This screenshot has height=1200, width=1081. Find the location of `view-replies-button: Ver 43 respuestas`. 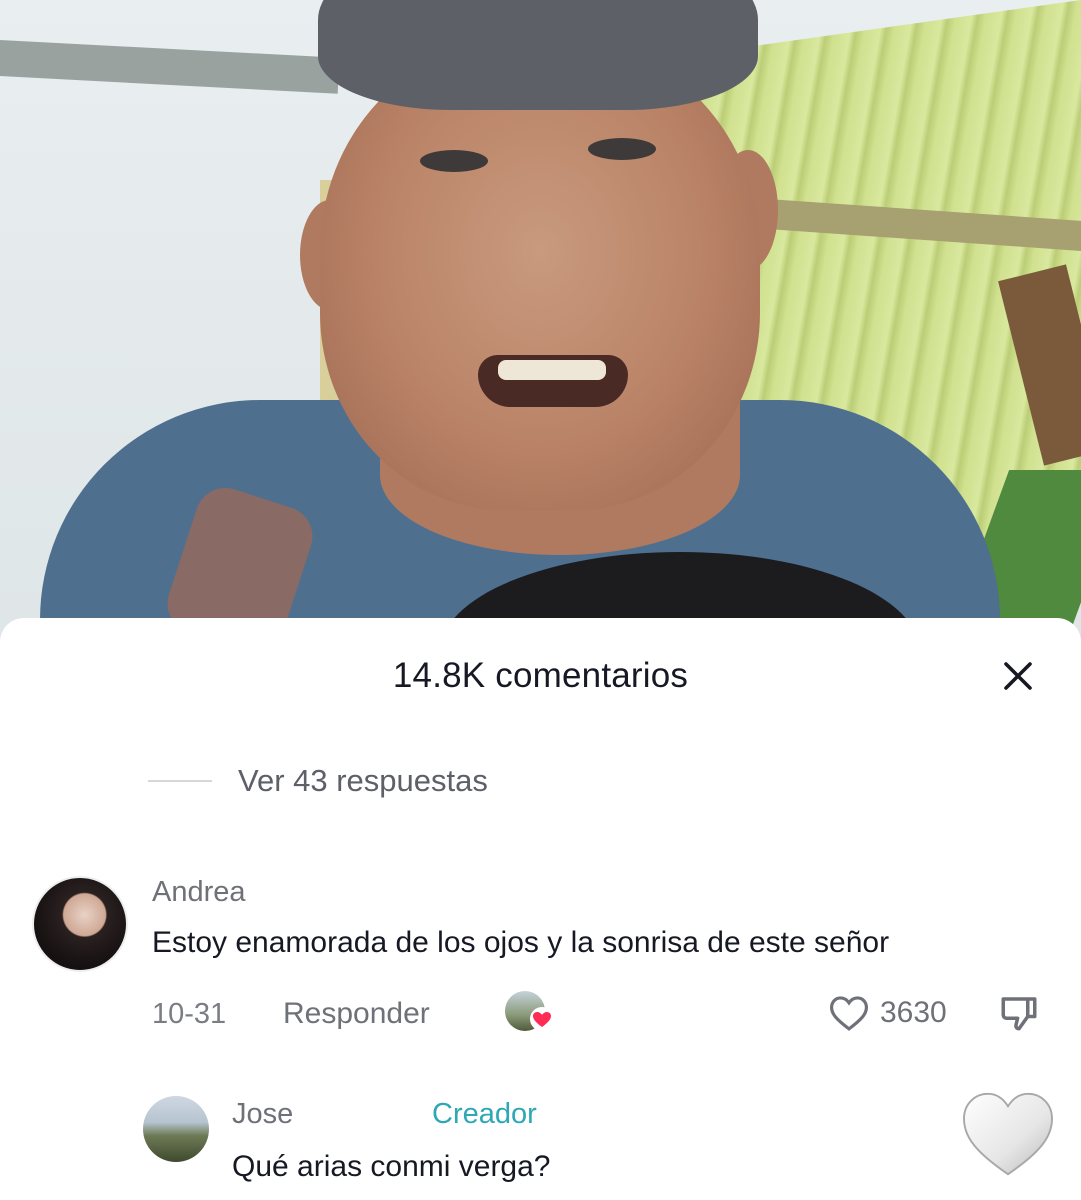

view-replies-button: Ver 43 respuestas is located at coordinates (318, 781).